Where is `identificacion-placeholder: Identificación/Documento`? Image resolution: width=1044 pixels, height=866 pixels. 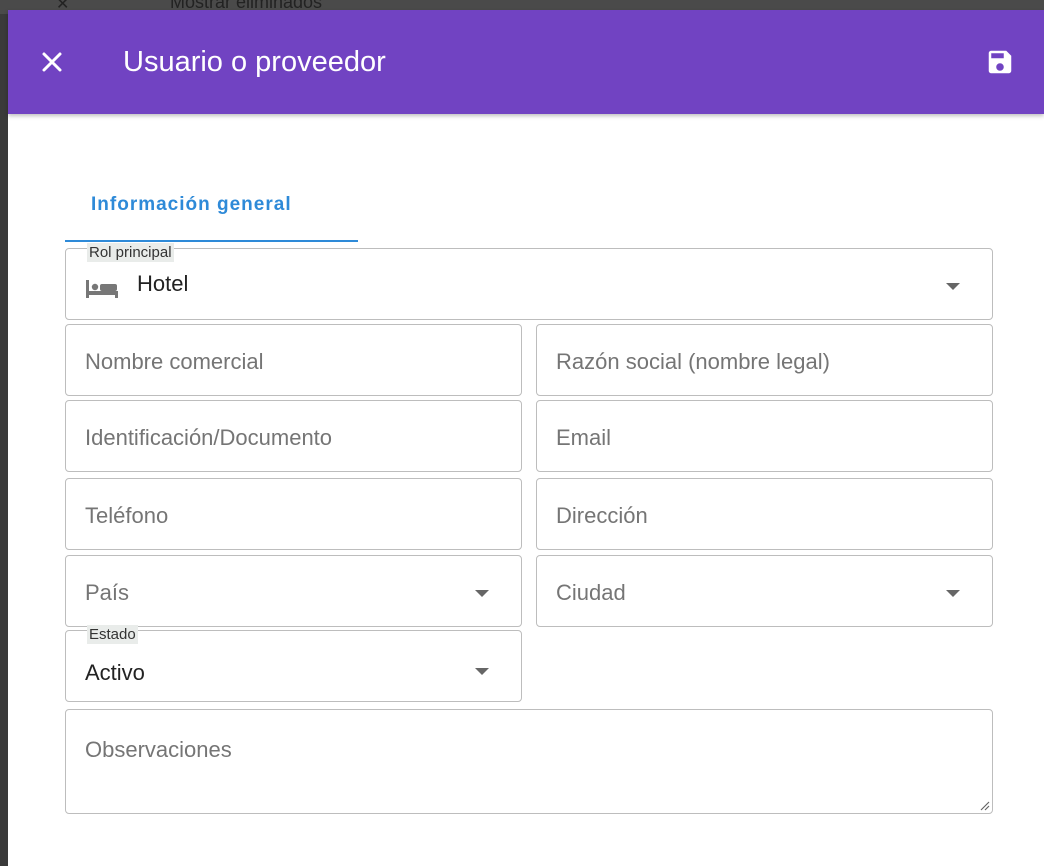 identificacion-placeholder: Identificación/Documento is located at coordinates (209, 437).